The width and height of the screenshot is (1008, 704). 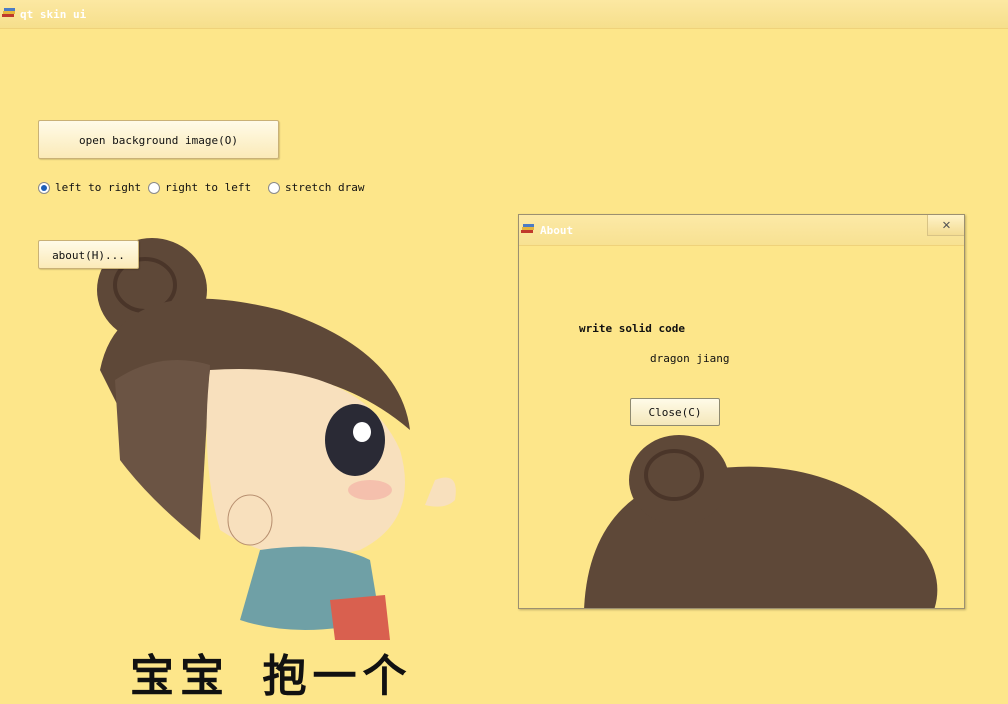 I want to click on close-button: Close(C), so click(x=675, y=412).